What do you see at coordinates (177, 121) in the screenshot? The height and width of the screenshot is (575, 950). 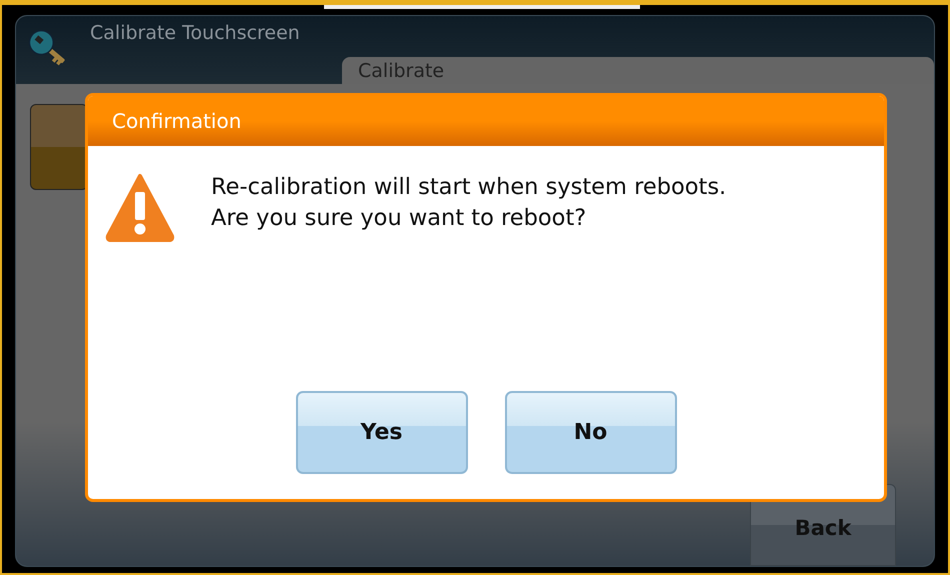 I see `dialog-title: Confirmation` at bounding box center [177, 121].